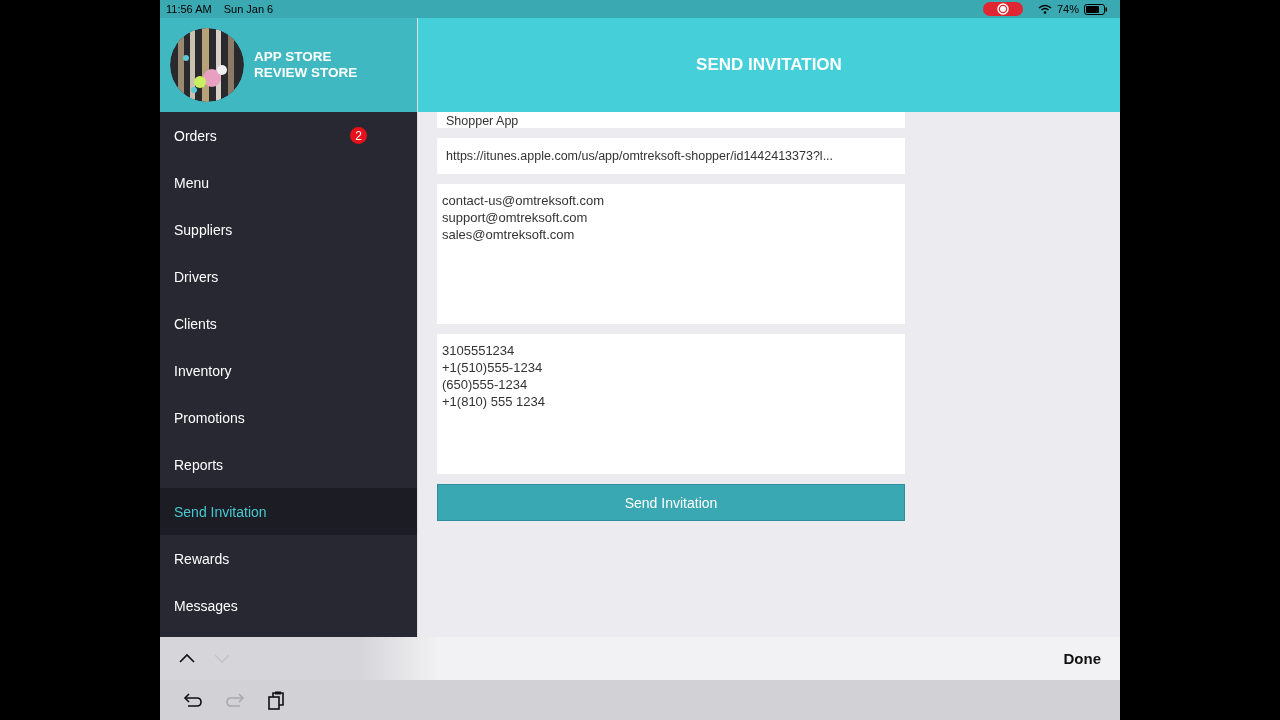 The width and height of the screenshot is (1280, 720). Describe the element at coordinates (193, 700) in the screenshot. I see `undo-icon` at that location.